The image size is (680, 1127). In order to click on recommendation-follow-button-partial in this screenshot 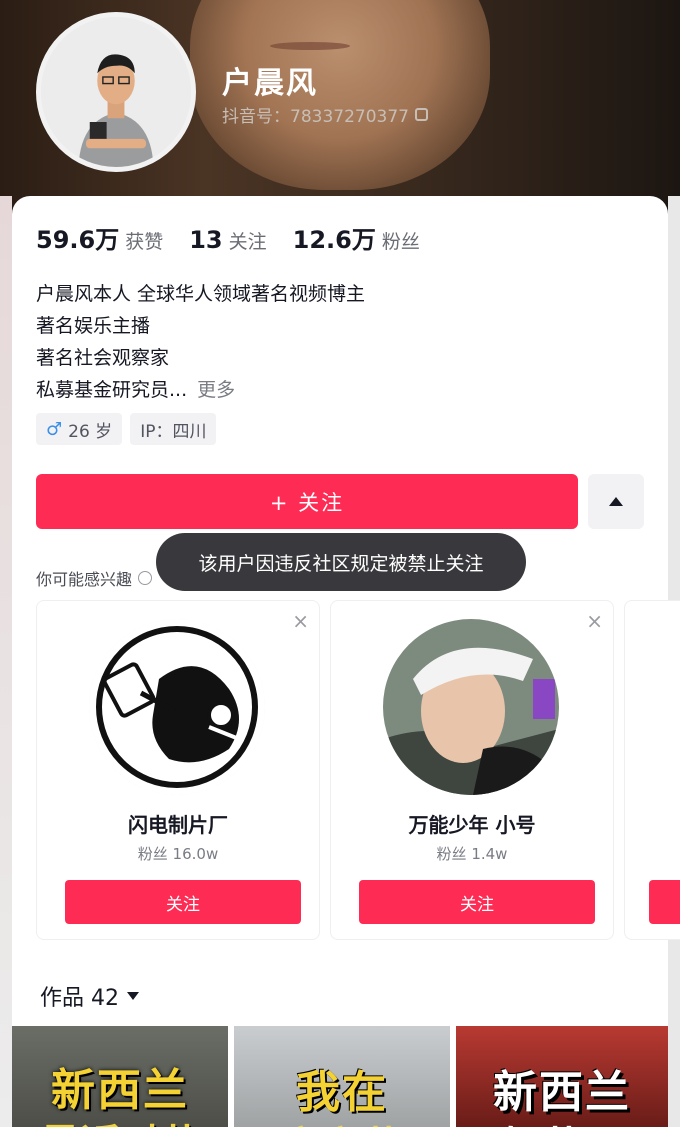, I will do `click(664, 902)`.